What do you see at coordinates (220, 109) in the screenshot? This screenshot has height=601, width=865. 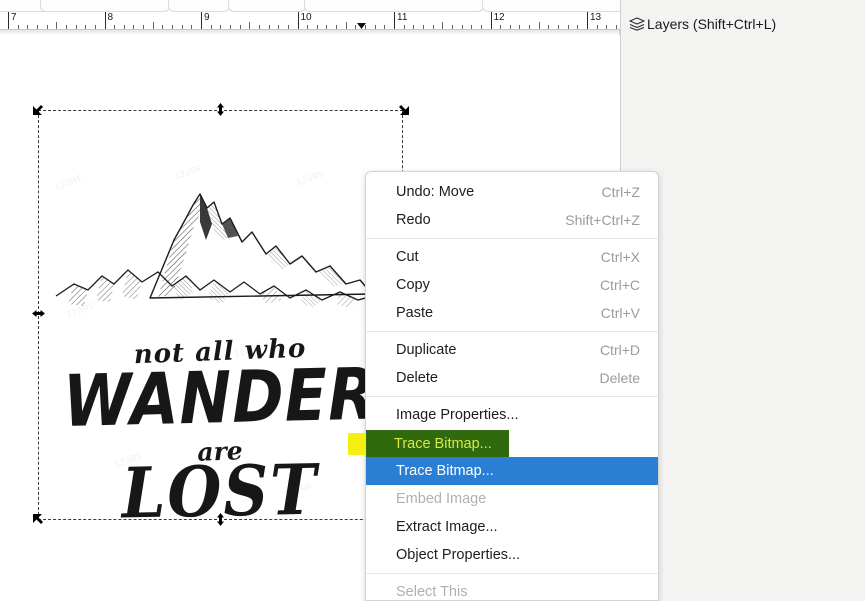 I see `scale-handle-n` at bounding box center [220, 109].